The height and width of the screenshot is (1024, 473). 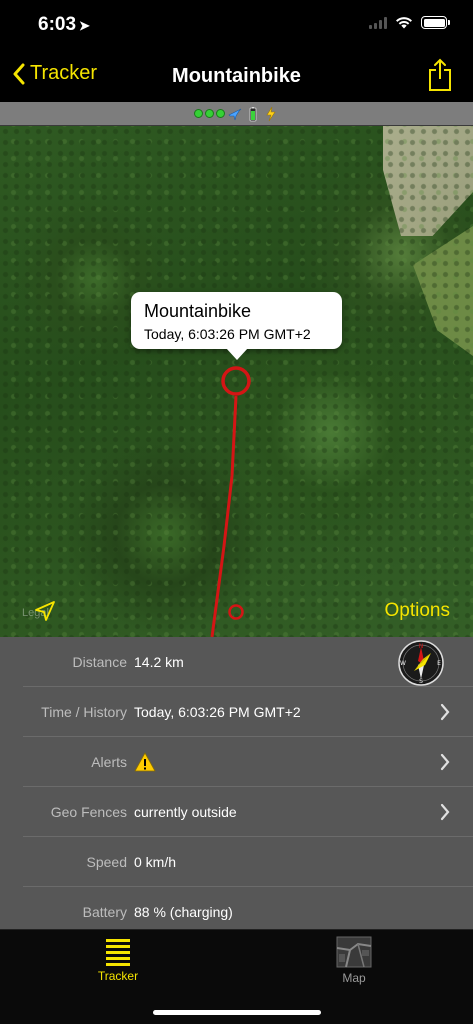 I want to click on navigation-bar: Tracker Mountainbike, so click(x=236, y=75).